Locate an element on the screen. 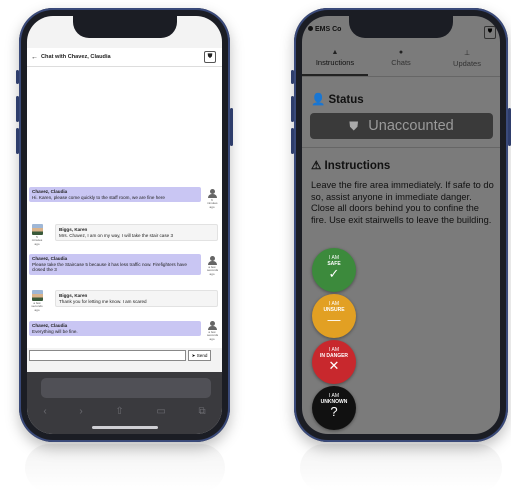  send-button: ➤ Send is located at coordinates (199, 355).